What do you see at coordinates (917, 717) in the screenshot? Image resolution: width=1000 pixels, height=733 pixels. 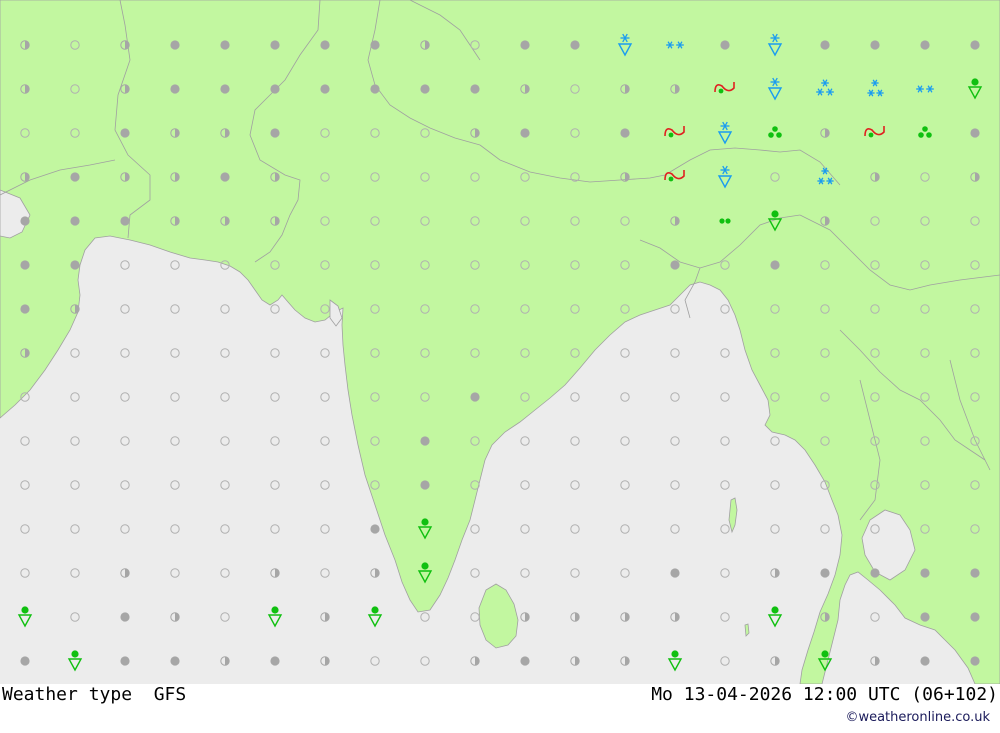 I see `credit-link: ©weatheronline.co.uk` at bounding box center [917, 717].